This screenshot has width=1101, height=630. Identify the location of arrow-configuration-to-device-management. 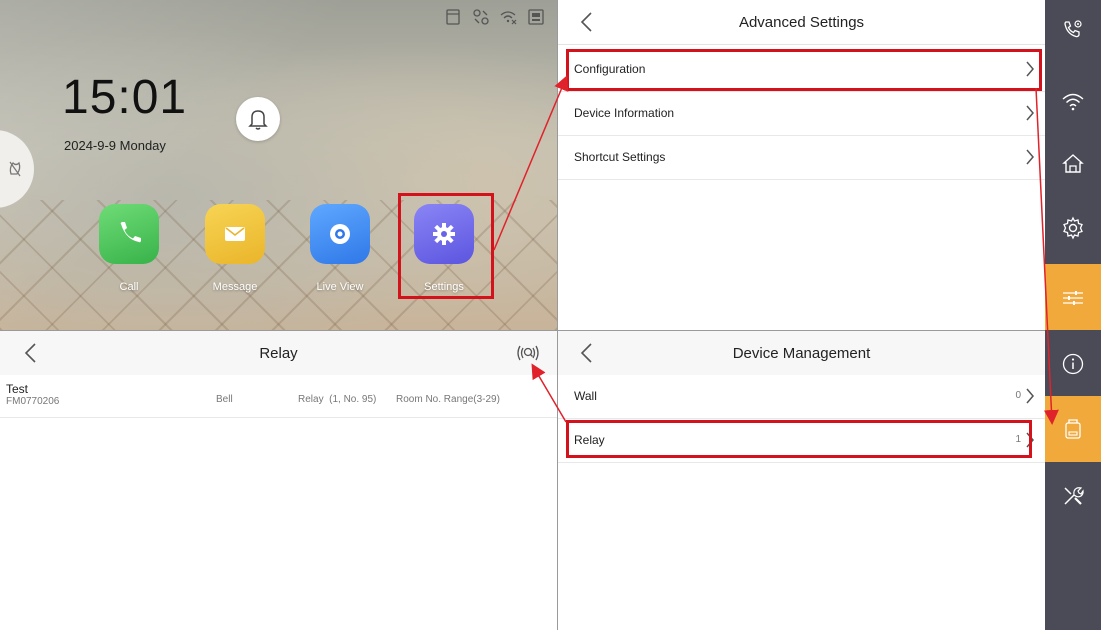
(1047, 256).